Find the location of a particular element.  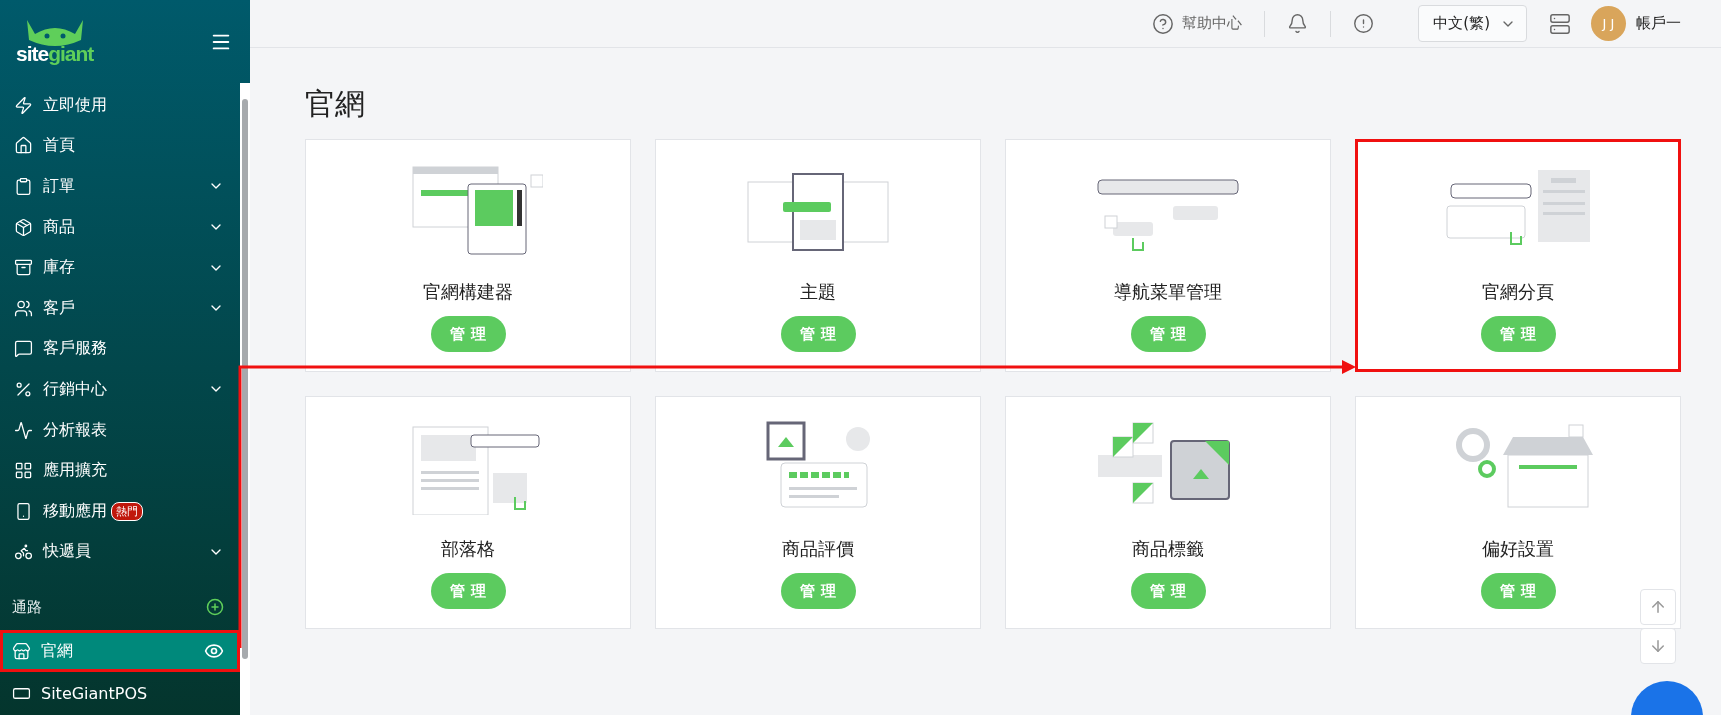

sidebar-item: 庫存 is located at coordinates (120, 267).